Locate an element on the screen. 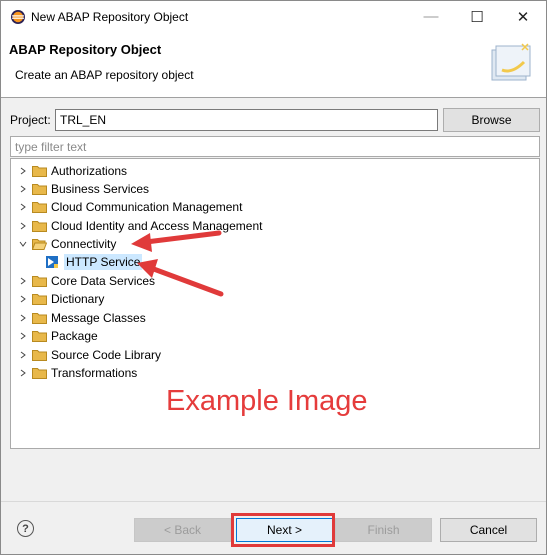 The width and height of the screenshot is (547, 555). tree-item-connectivity: Connectivity is located at coordinates (66, 244).